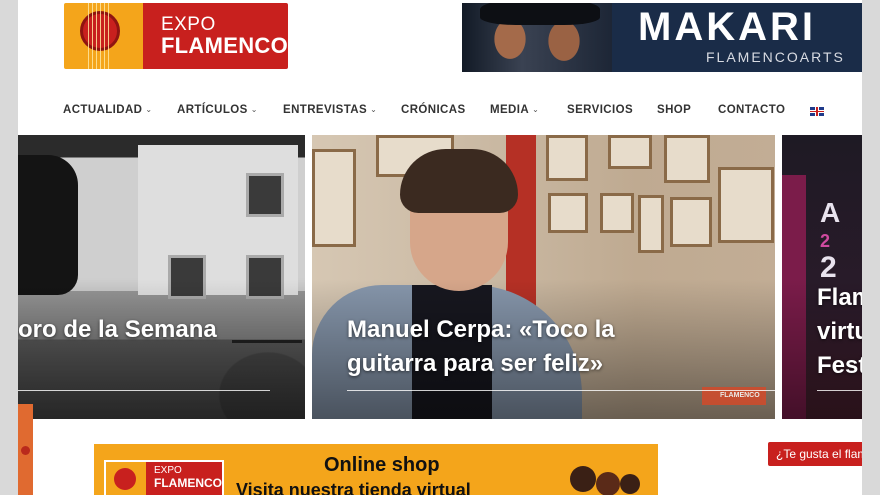  Describe the element at coordinates (839, 332) in the screenshot. I see `slide-title-line2: virtu` at that location.